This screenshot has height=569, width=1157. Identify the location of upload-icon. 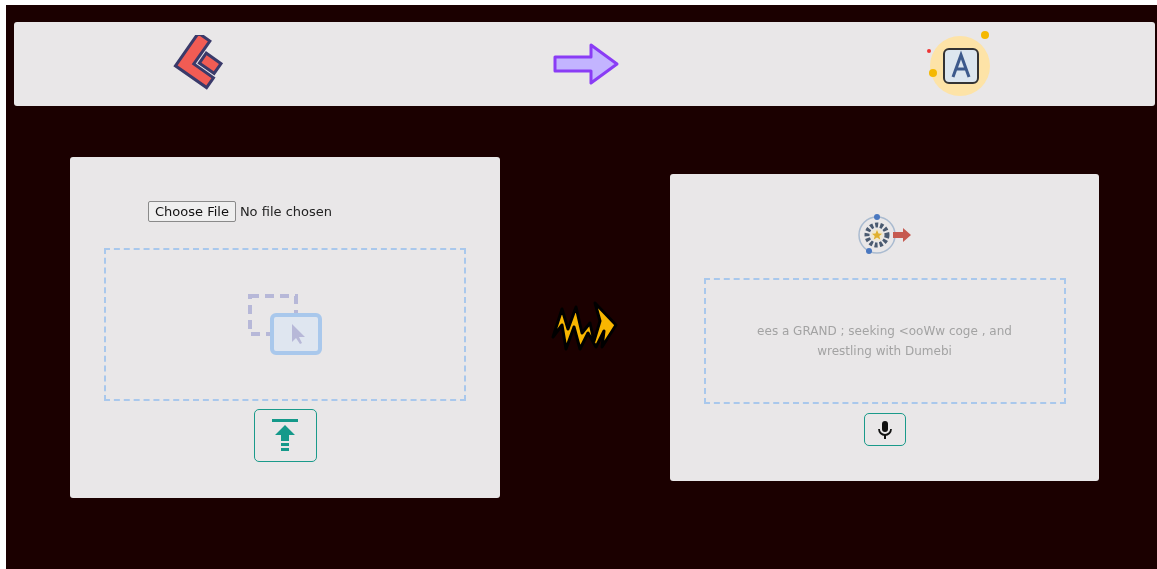
(285, 435).